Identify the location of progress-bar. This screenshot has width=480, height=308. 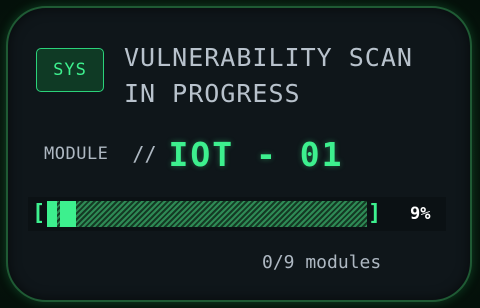
(207, 214).